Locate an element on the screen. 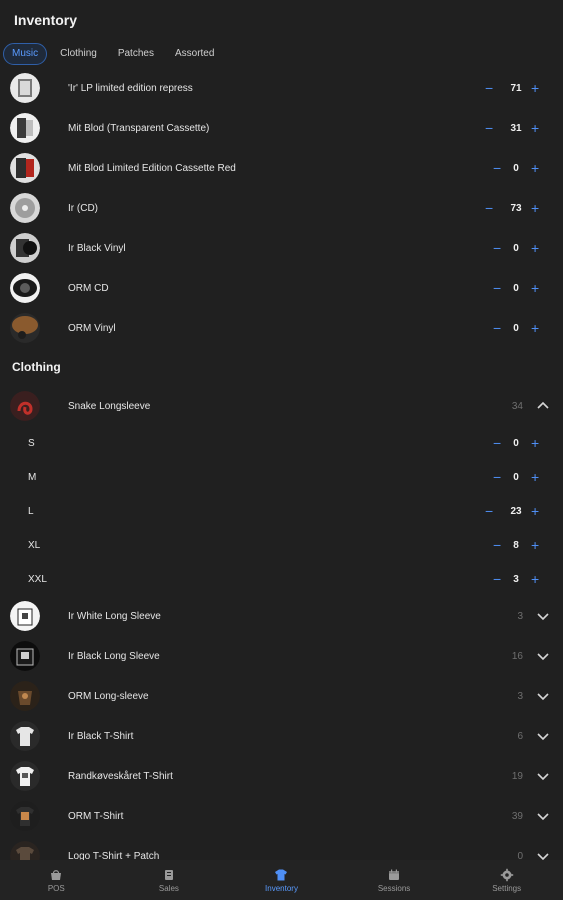 The width and height of the screenshot is (563, 900). list-item: Mit Blod (Transparent Cassette) − 31 + is located at coordinates (281, 128).